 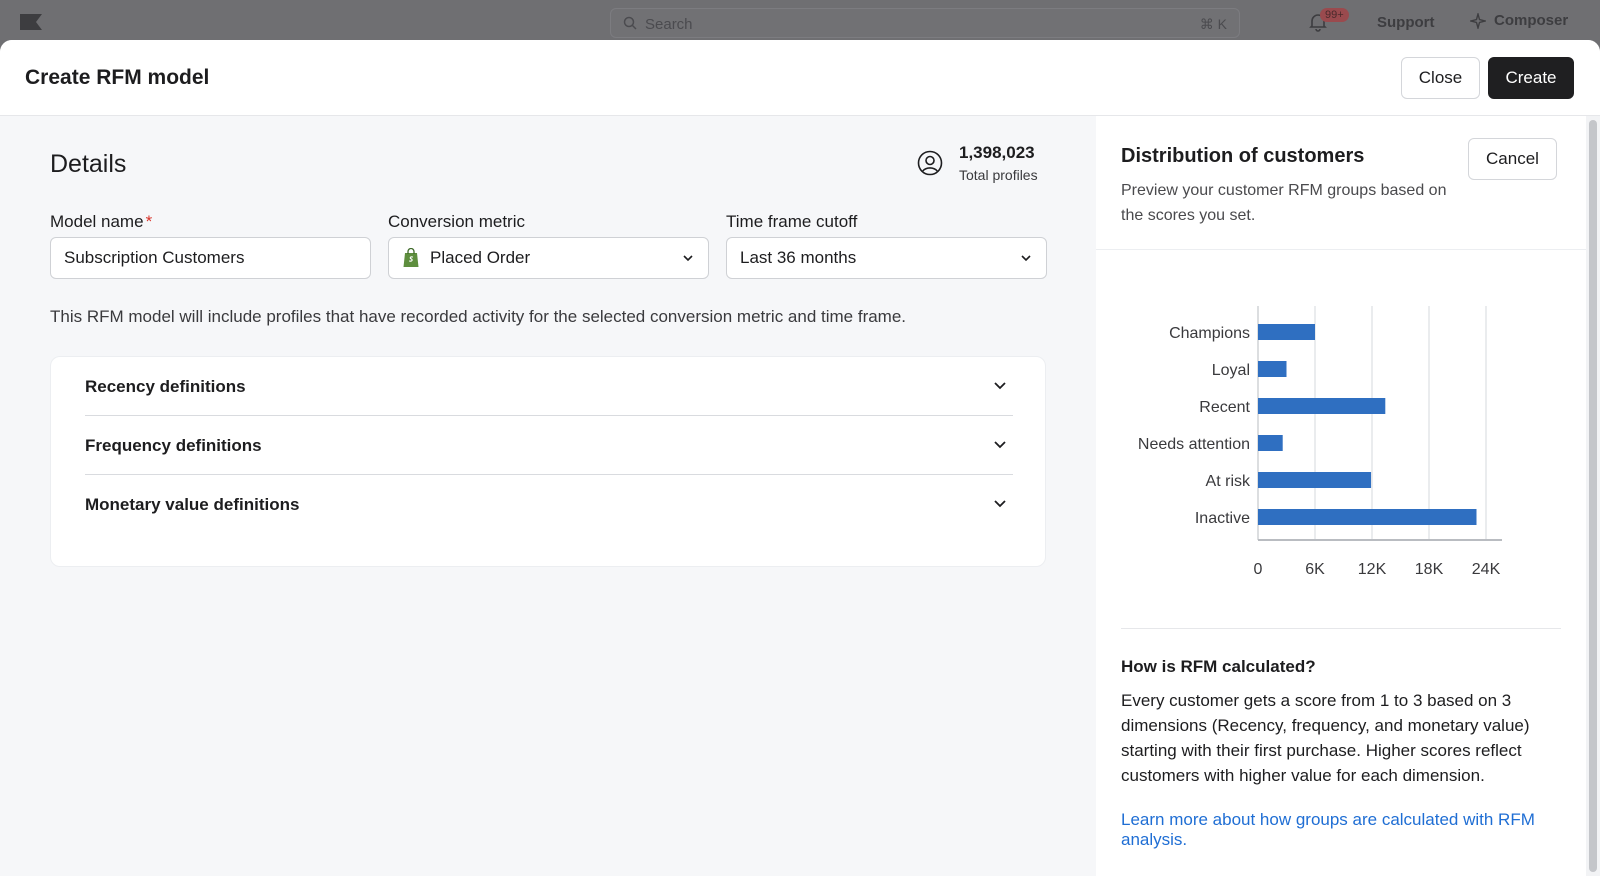 What do you see at coordinates (1228, 481) in the screenshot?
I see `chart-category-label: At risk` at bounding box center [1228, 481].